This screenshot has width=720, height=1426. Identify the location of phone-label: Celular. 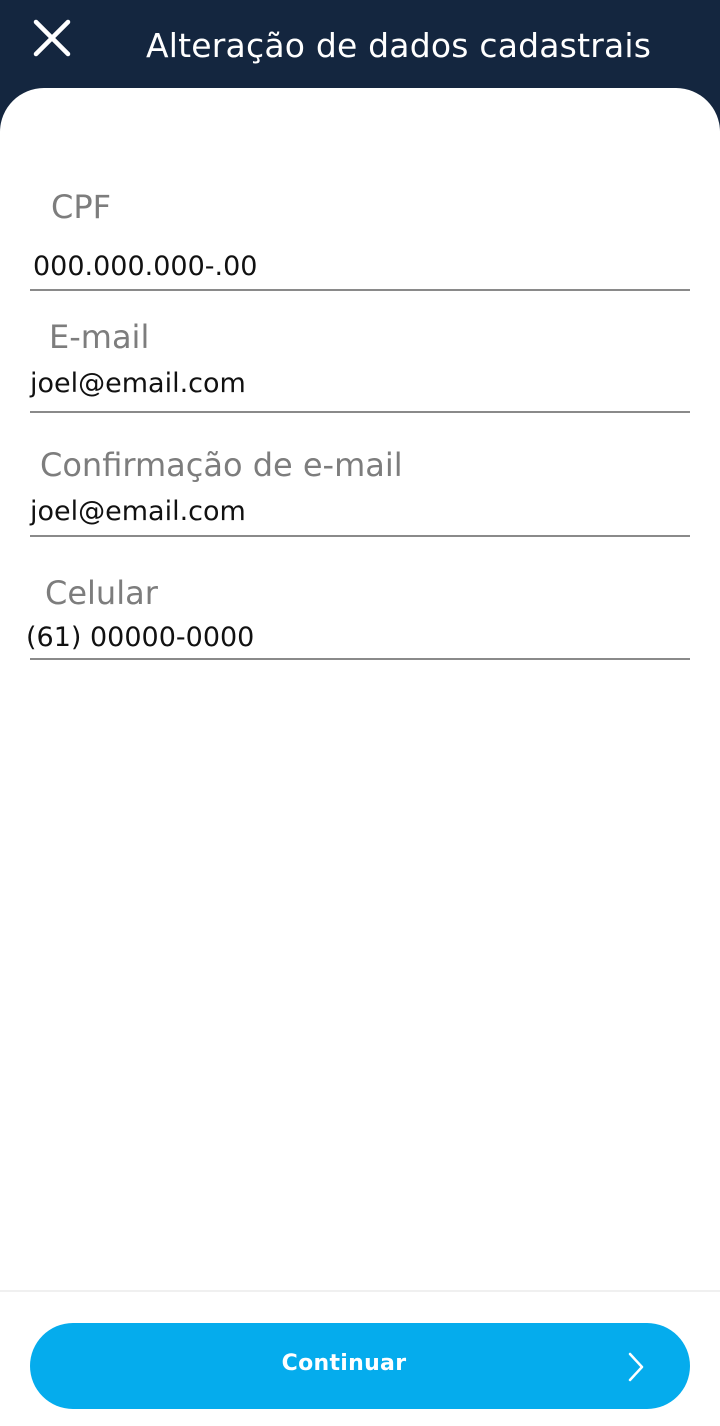
(101, 593).